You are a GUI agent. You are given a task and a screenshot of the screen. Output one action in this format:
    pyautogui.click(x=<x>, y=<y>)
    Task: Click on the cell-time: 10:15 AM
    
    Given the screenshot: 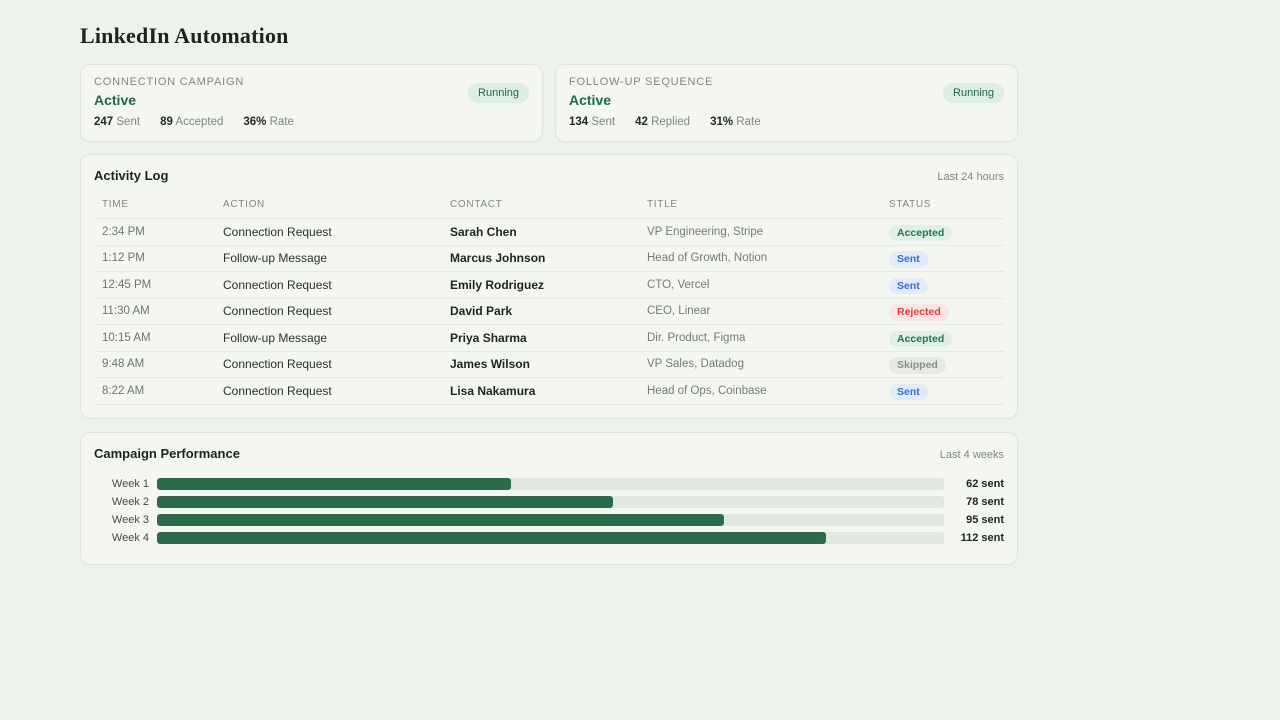 What is the action you would take?
    pyautogui.click(x=126, y=337)
    